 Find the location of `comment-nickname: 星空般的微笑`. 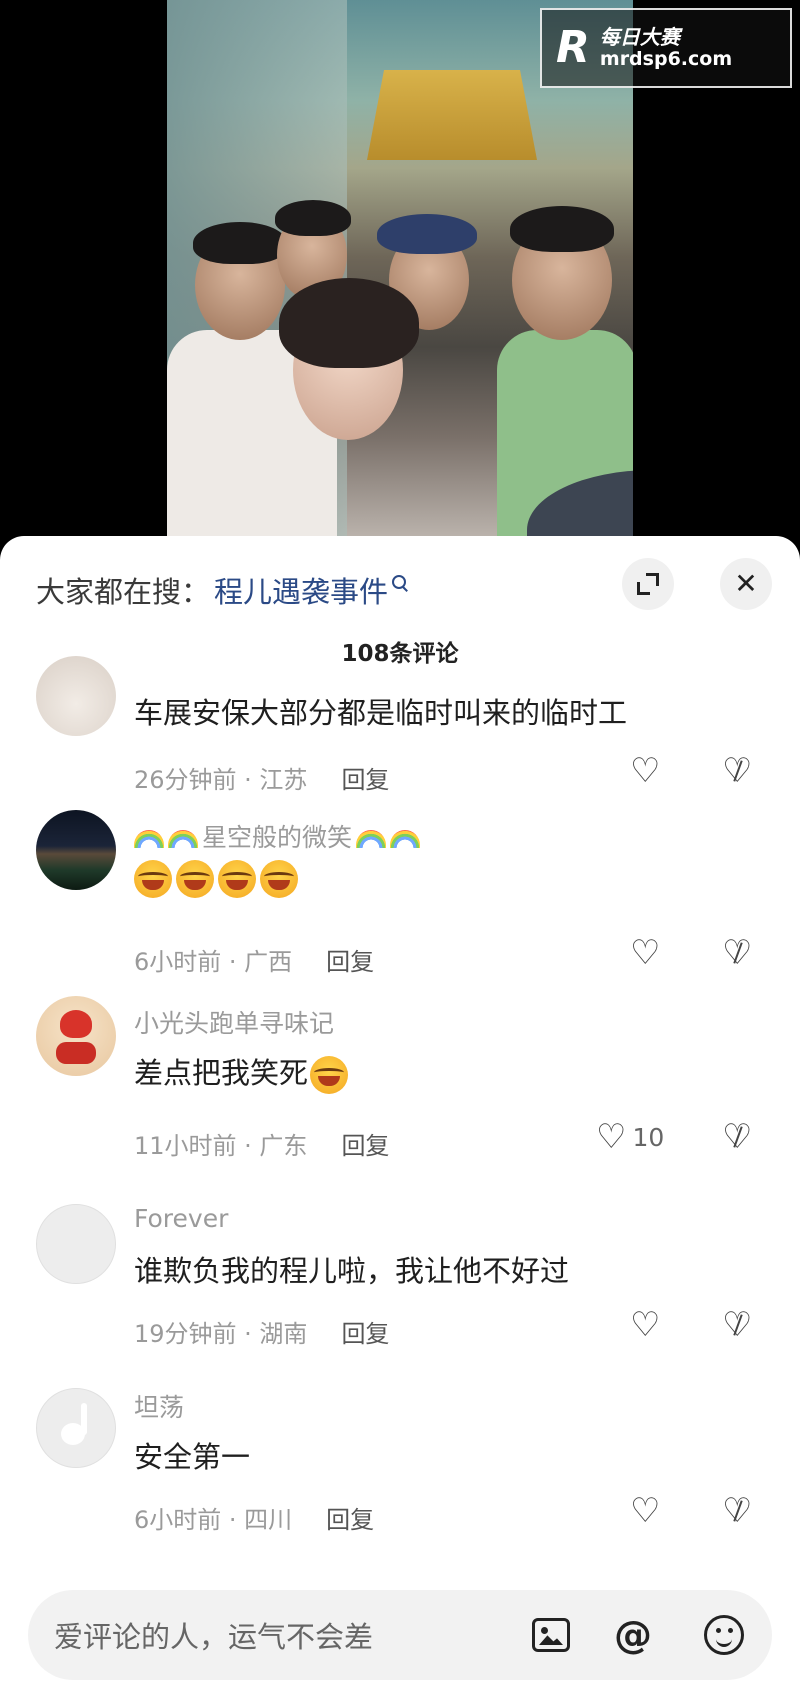

comment-nickname: 星空般的微笑 is located at coordinates (277, 837).